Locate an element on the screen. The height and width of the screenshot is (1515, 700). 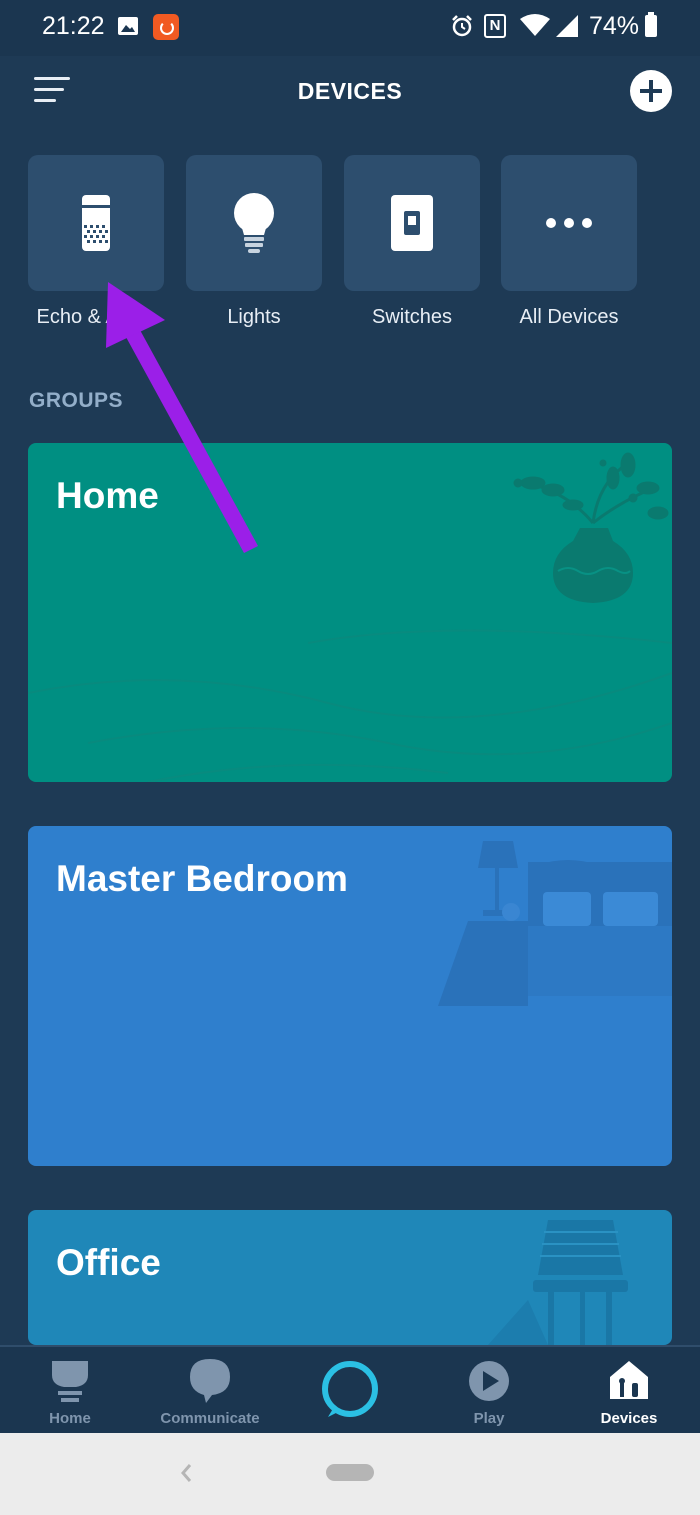
alarm-icon is located at coordinates (462, 26).